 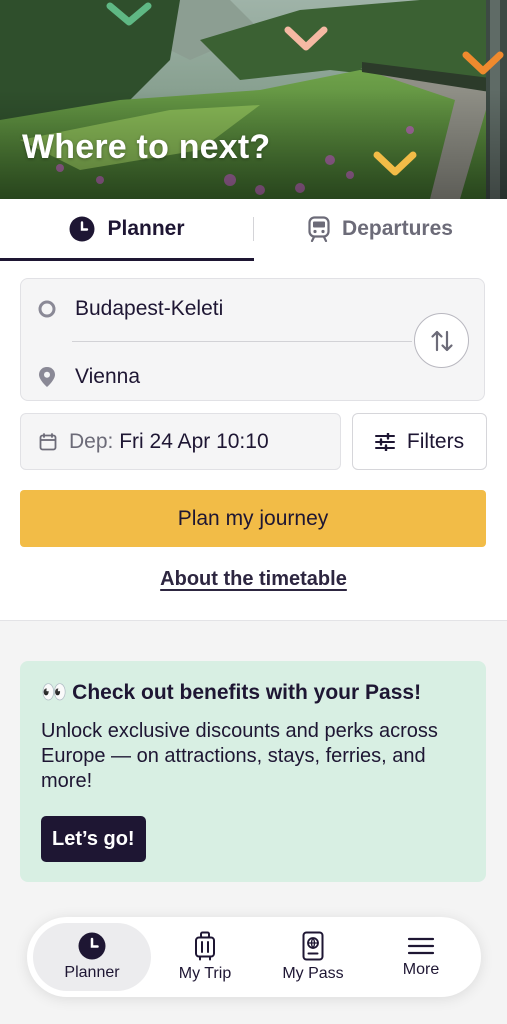 What do you see at coordinates (319, 229) in the screenshot?
I see `train-icon` at bounding box center [319, 229].